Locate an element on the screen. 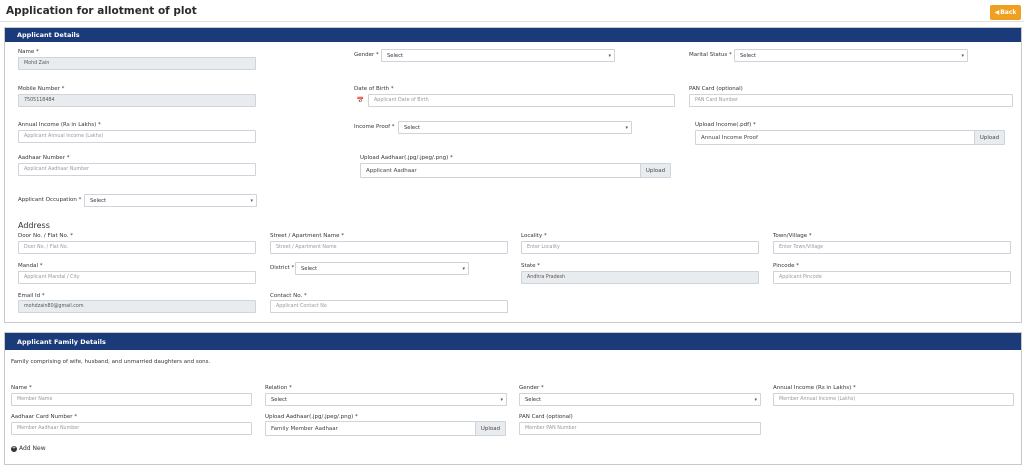  member-gender-label: Gender * is located at coordinates (531, 388).